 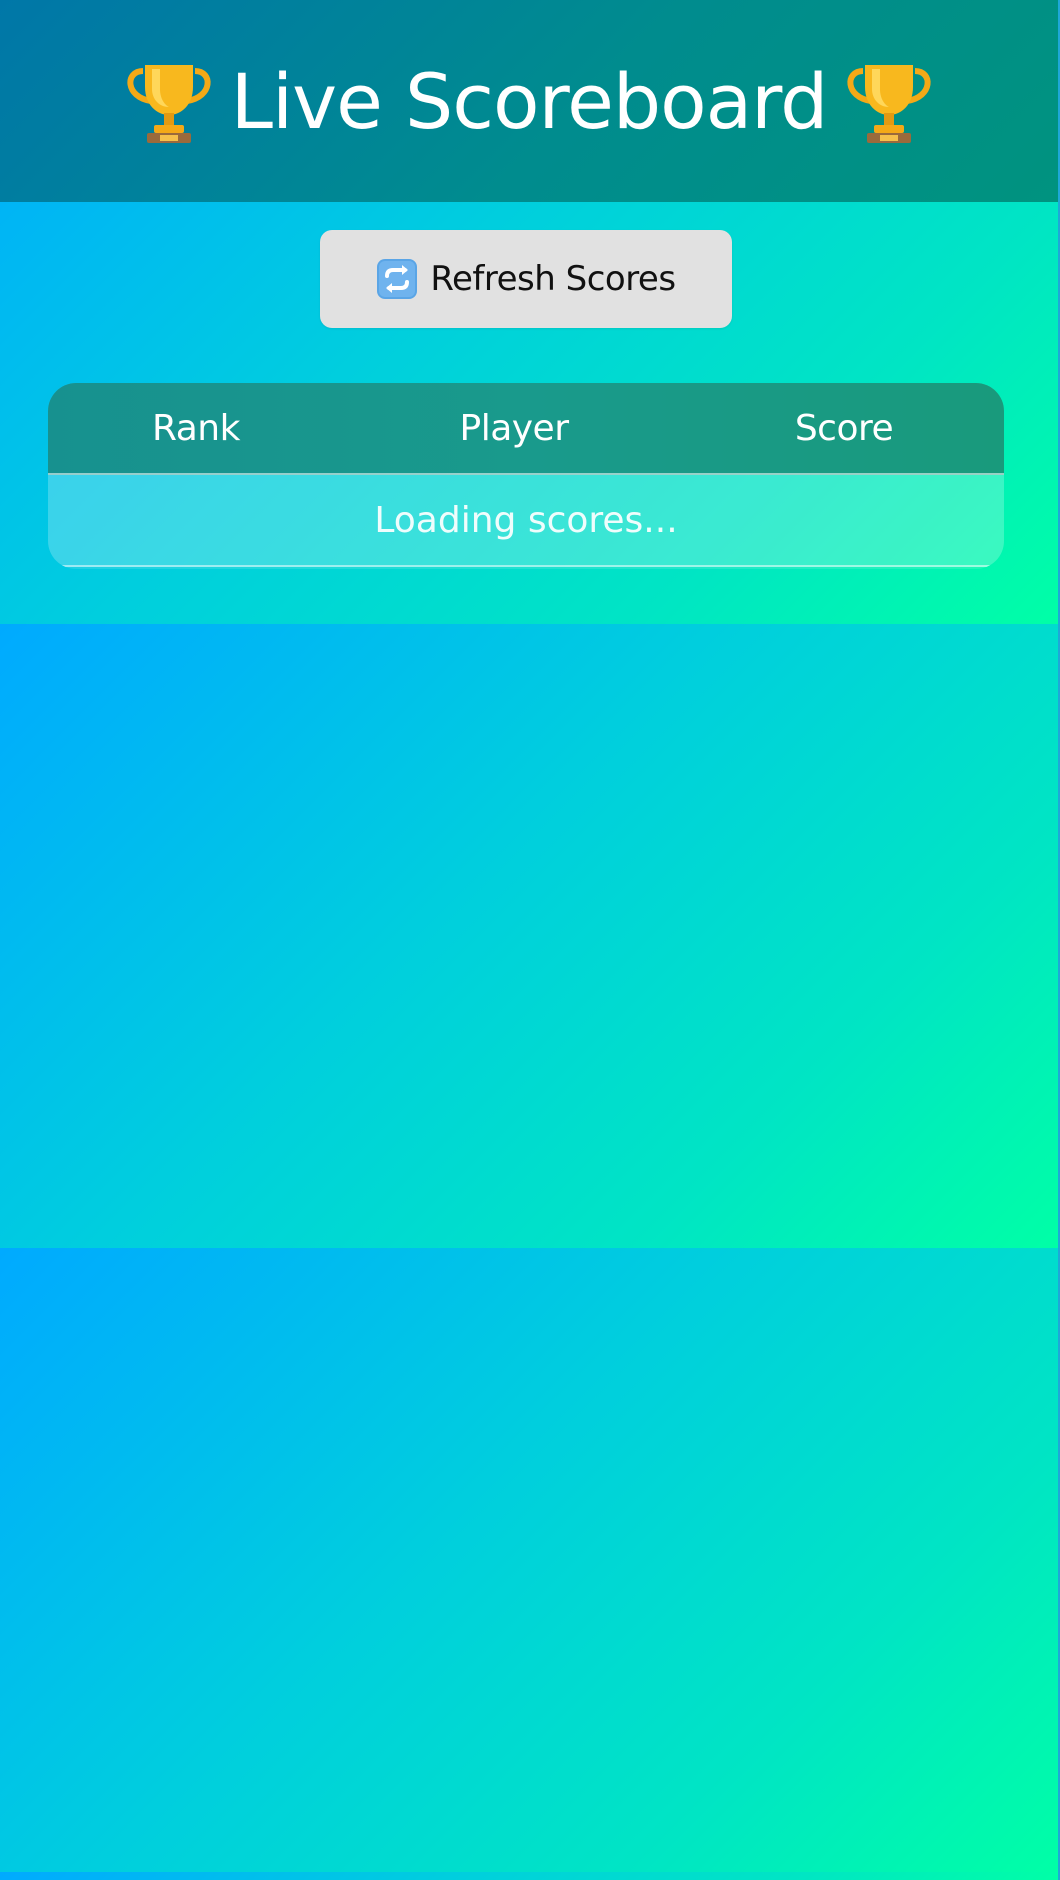 I want to click on table-header-row: Rank Player Score, so click(x=526, y=429).